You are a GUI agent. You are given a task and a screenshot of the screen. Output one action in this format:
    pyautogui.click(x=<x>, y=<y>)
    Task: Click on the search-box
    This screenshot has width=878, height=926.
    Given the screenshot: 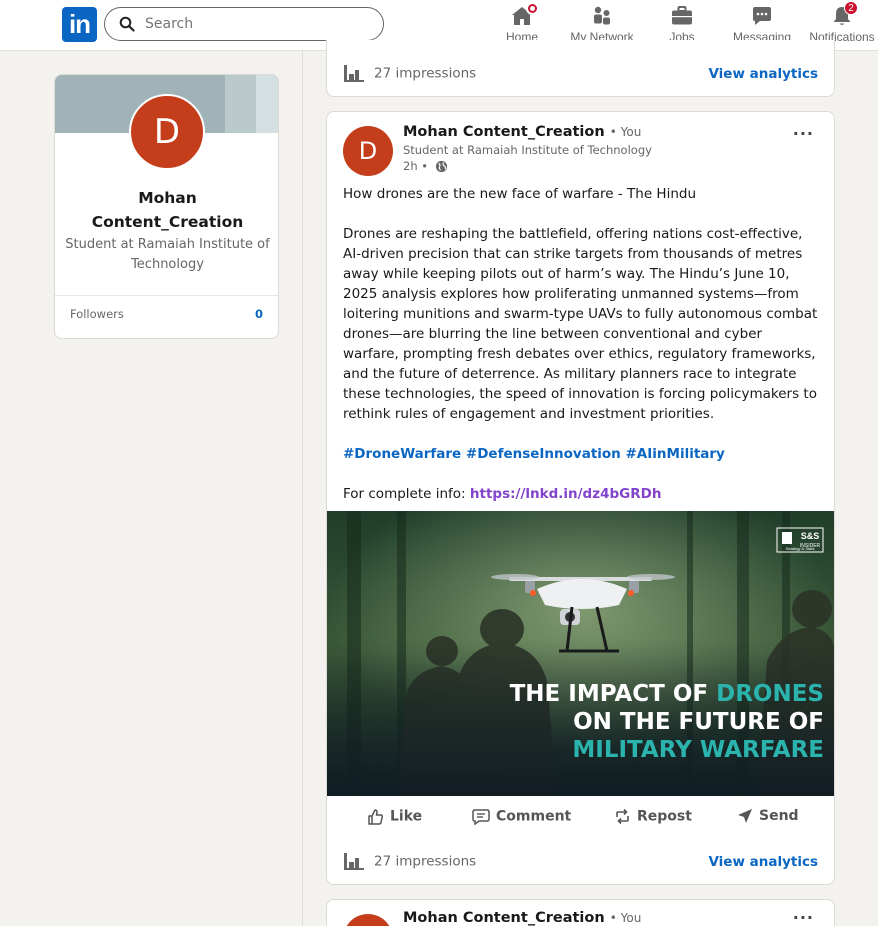 What is the action you would take?
    pyautogui.click(x=244, y=24)
    